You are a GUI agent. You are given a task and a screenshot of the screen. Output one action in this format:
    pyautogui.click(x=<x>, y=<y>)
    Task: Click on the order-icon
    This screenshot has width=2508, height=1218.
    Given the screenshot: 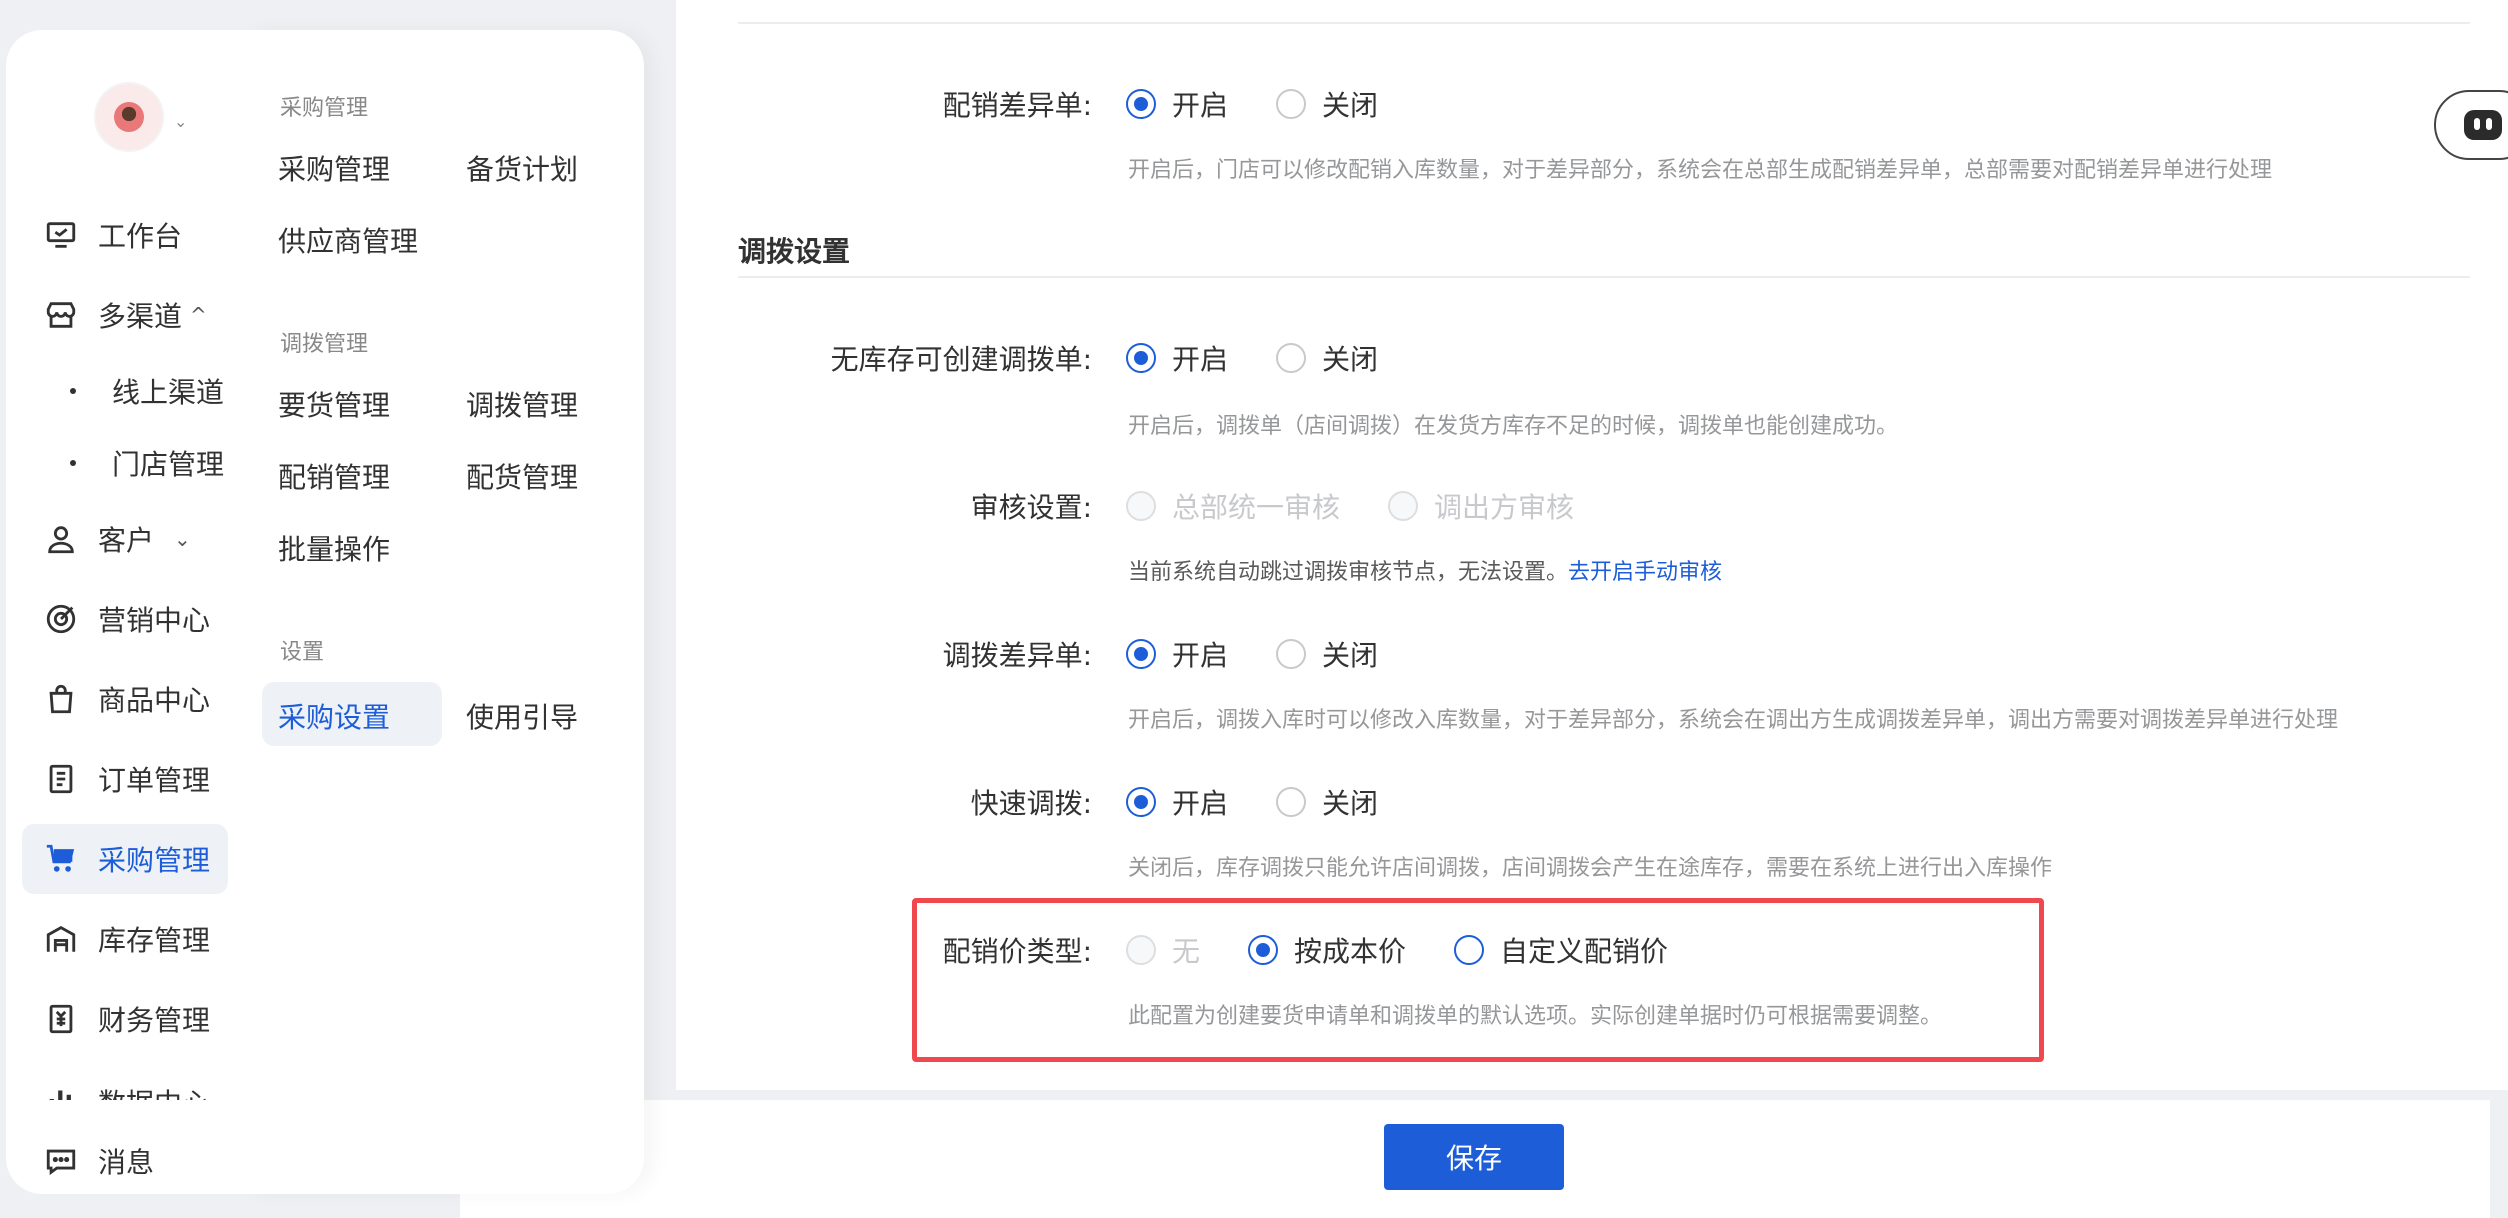 What is the action you would take?
    pyautogui.click(x=61, y=779)
    